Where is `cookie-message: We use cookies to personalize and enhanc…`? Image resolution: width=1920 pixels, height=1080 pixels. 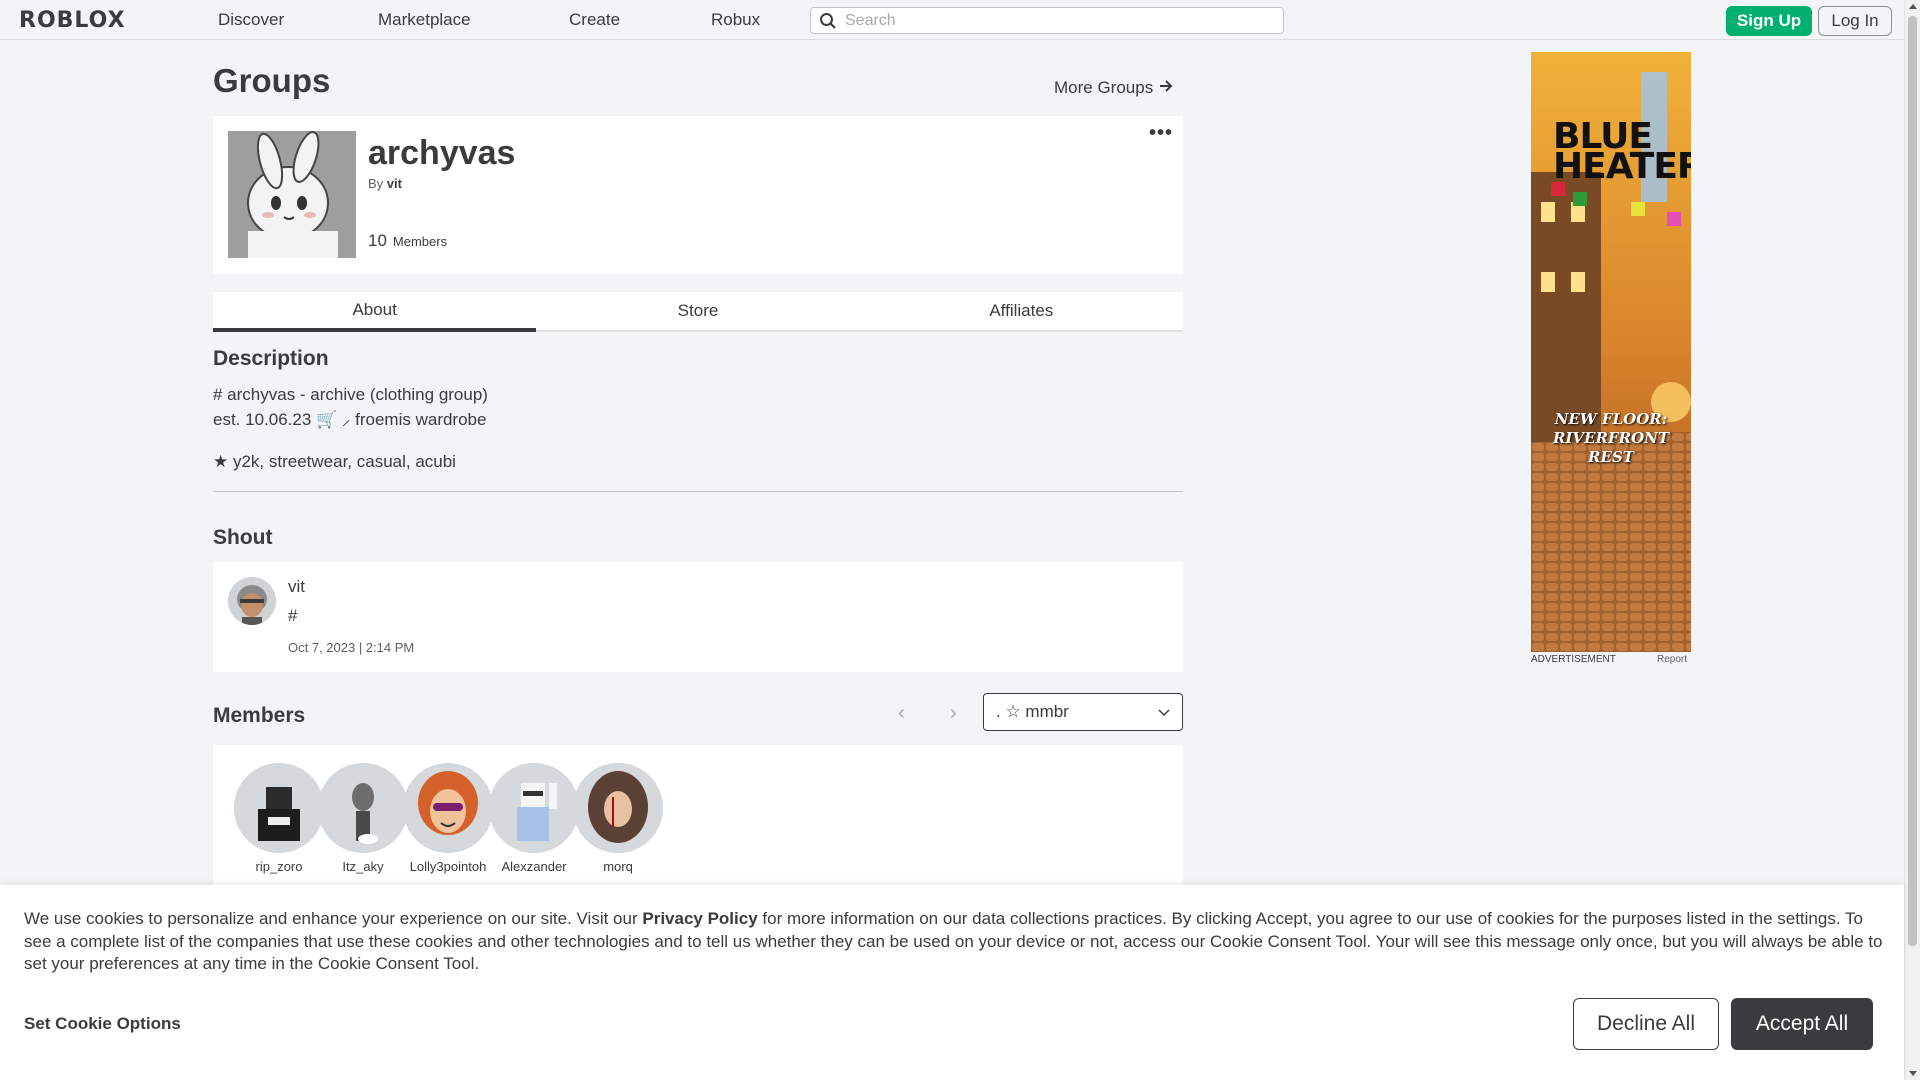 cookie-message: We use cookies to personalize and enhanc… is located at coordinates (957, 942).